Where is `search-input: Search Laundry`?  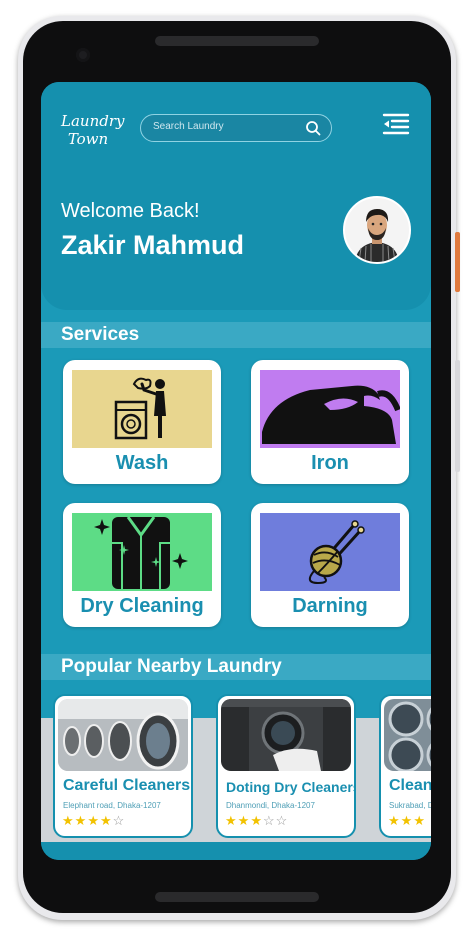
search-input: Search Laundry is located at coordinates (236, 128).